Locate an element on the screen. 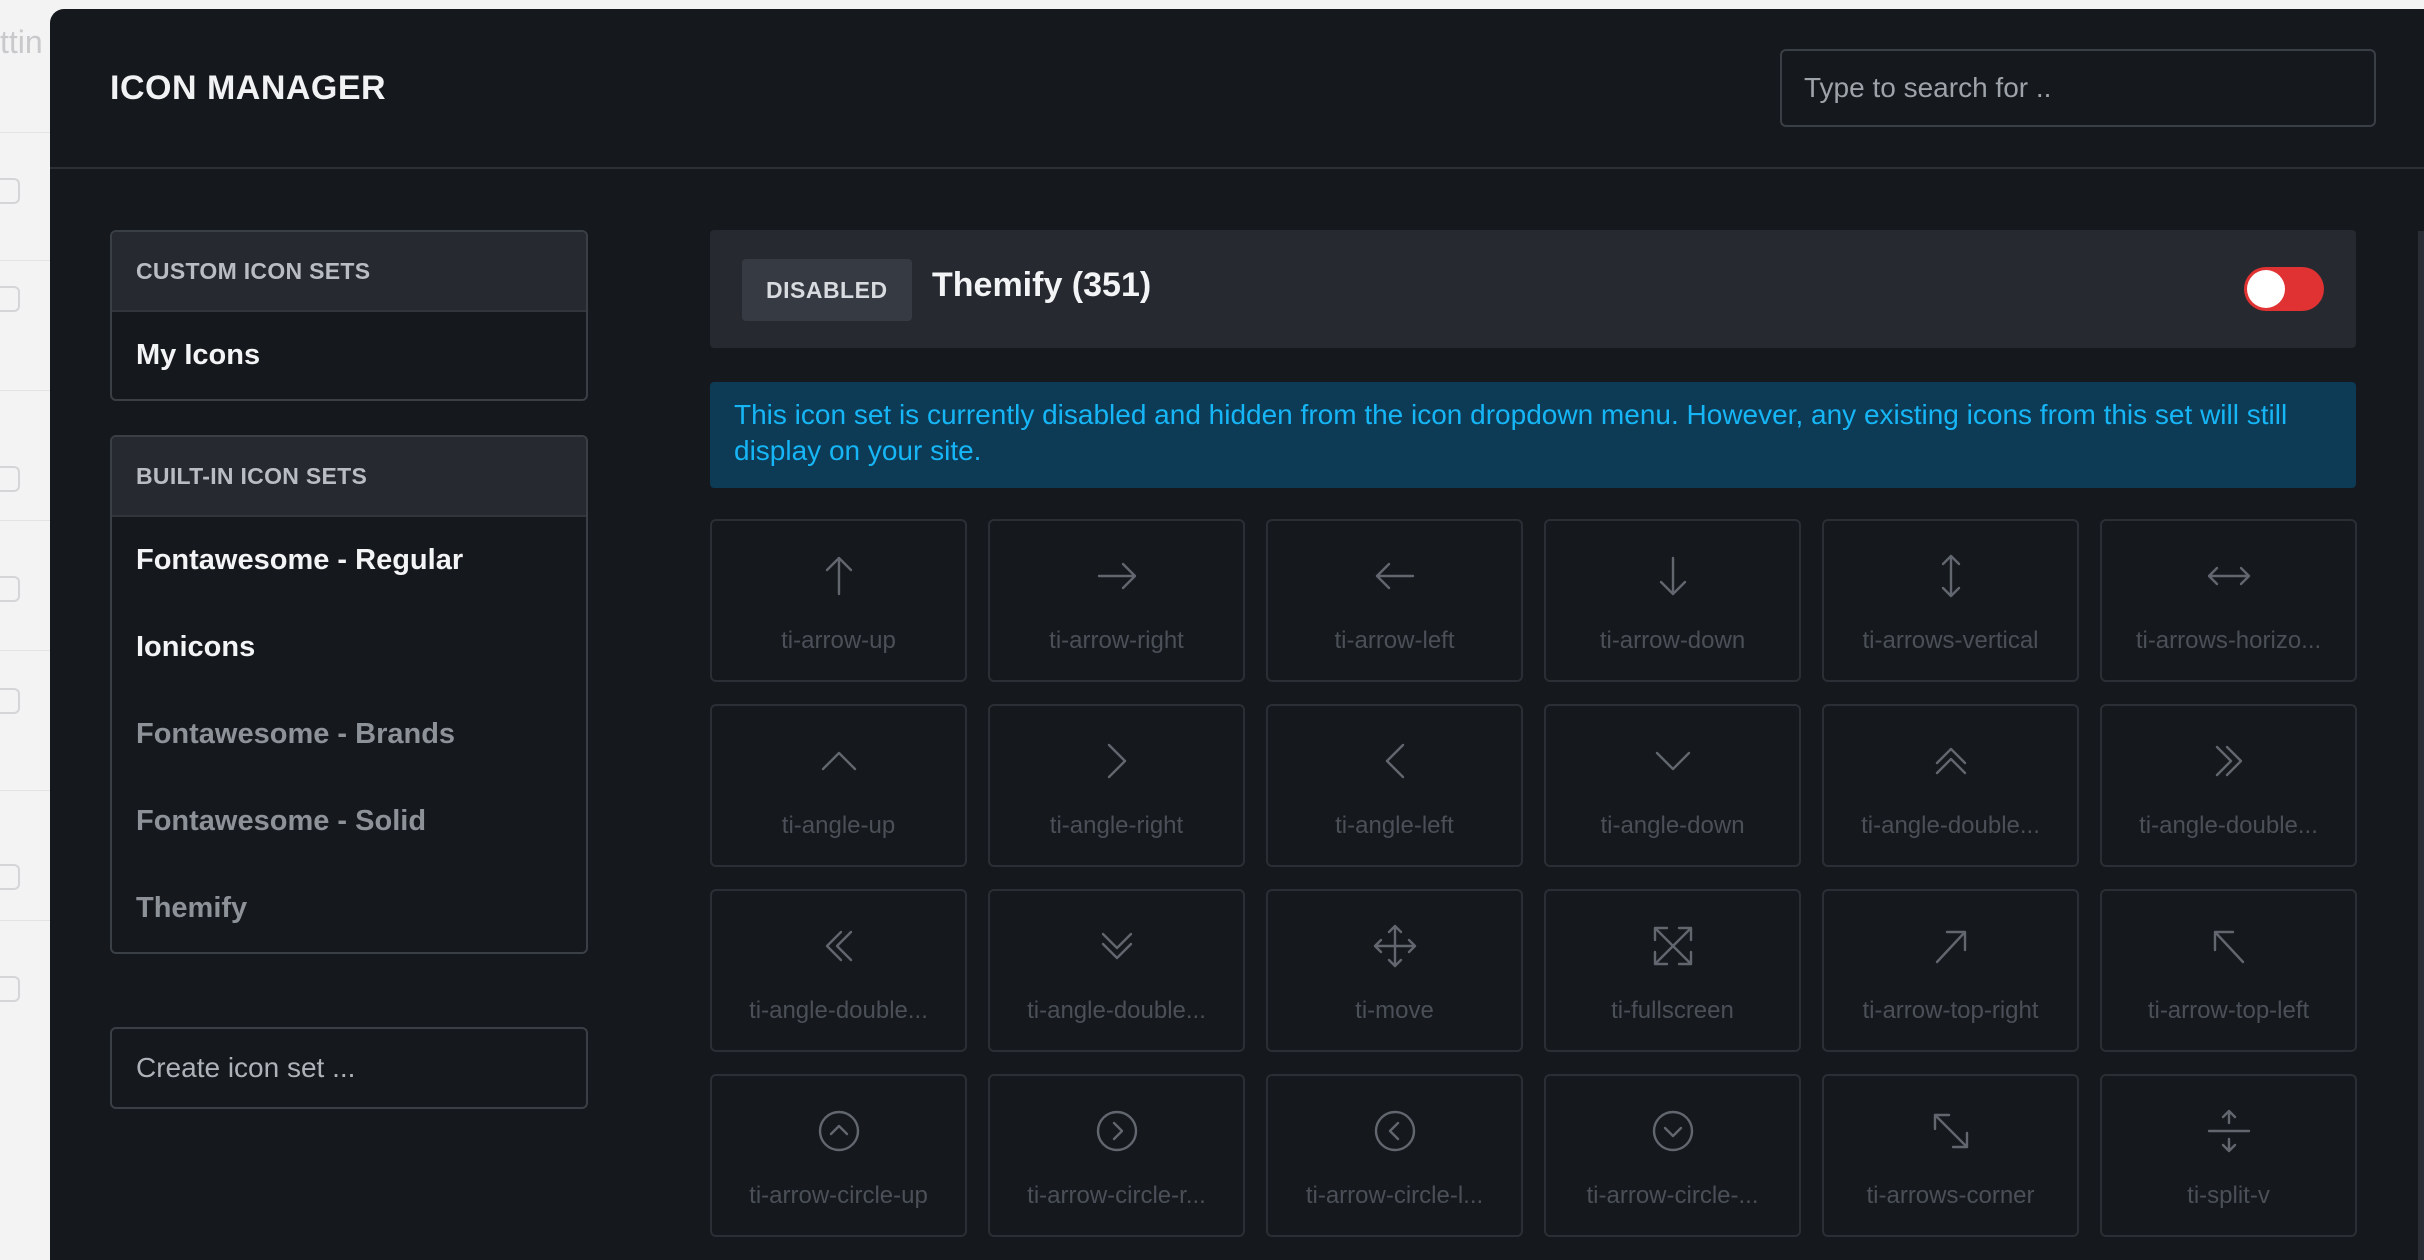 The height and width of the screenshot is (1260, 2424). builtin-icon-sets-heading: BUILT-IN ICON SETS is located at coordinates (349, 477).